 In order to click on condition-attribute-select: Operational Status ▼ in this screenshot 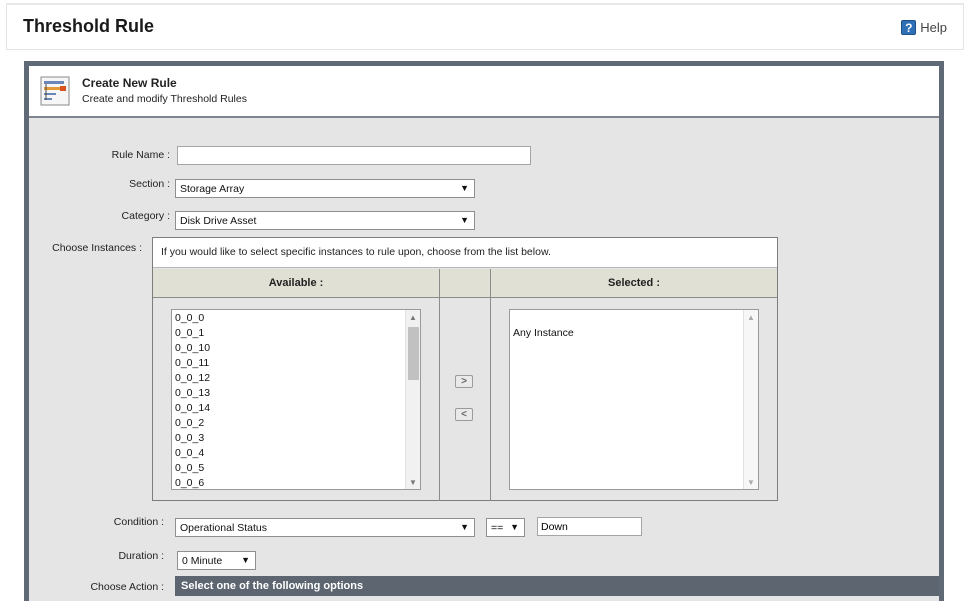, I will do `click(325, 527)`.